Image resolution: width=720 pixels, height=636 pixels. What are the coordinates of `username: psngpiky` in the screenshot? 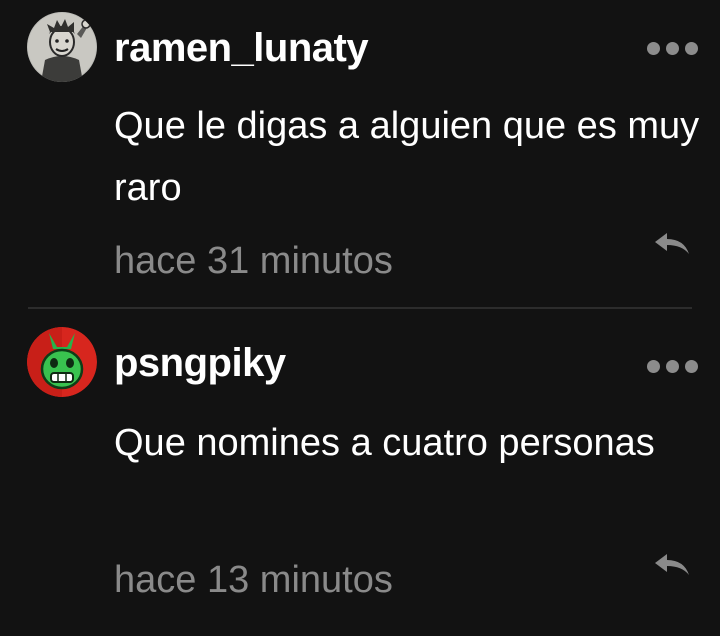 It's located at (200, 363).